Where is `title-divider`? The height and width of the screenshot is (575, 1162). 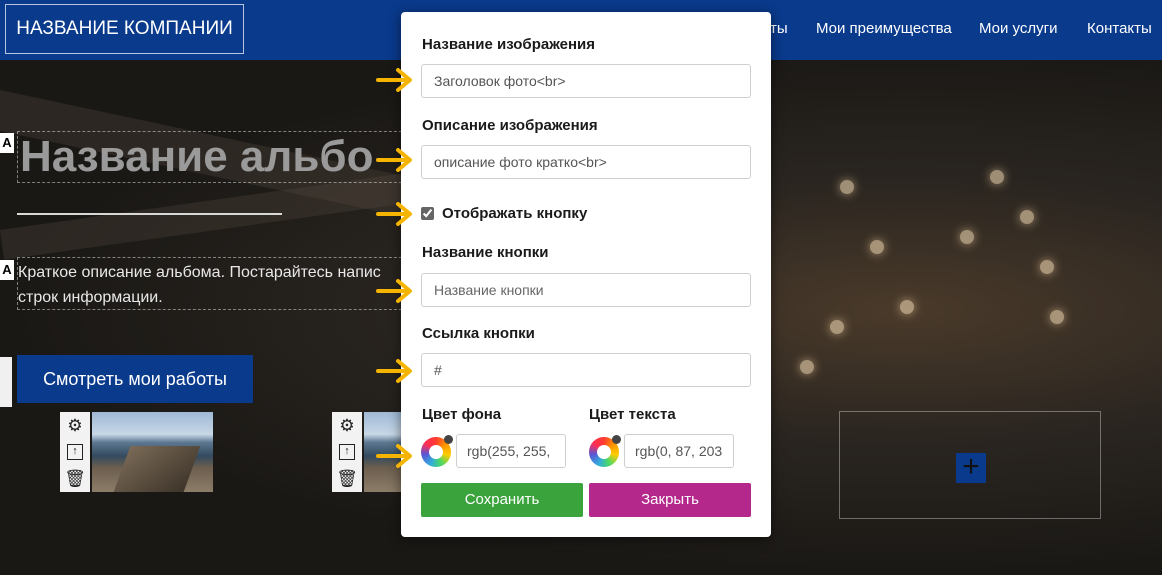 title-divider is located at coordinates (149, 214).